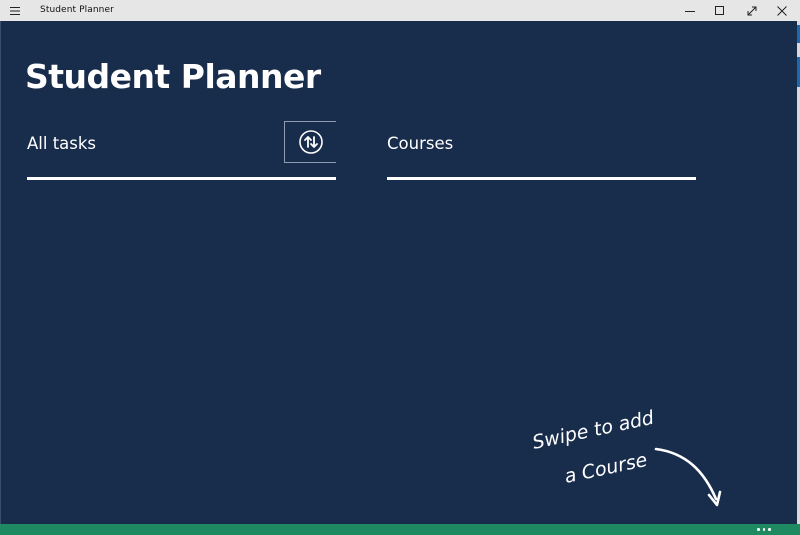 Image resolution: width=800 pixels, height=535 pixels. I want to click on all-tasks-underline, so click(181, 178).